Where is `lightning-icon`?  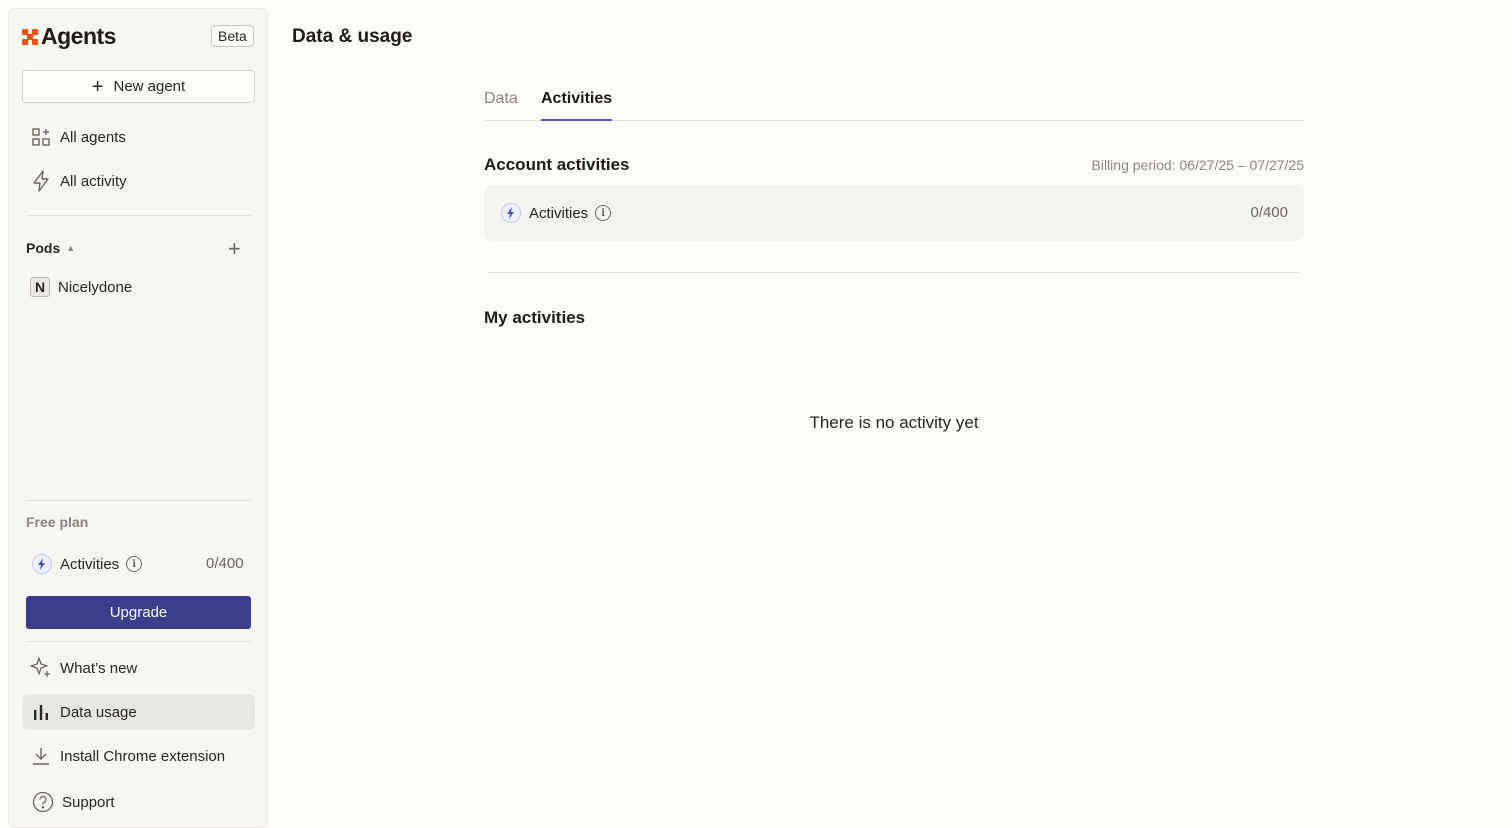 lightning-icon is located at coordinates (41, 181).